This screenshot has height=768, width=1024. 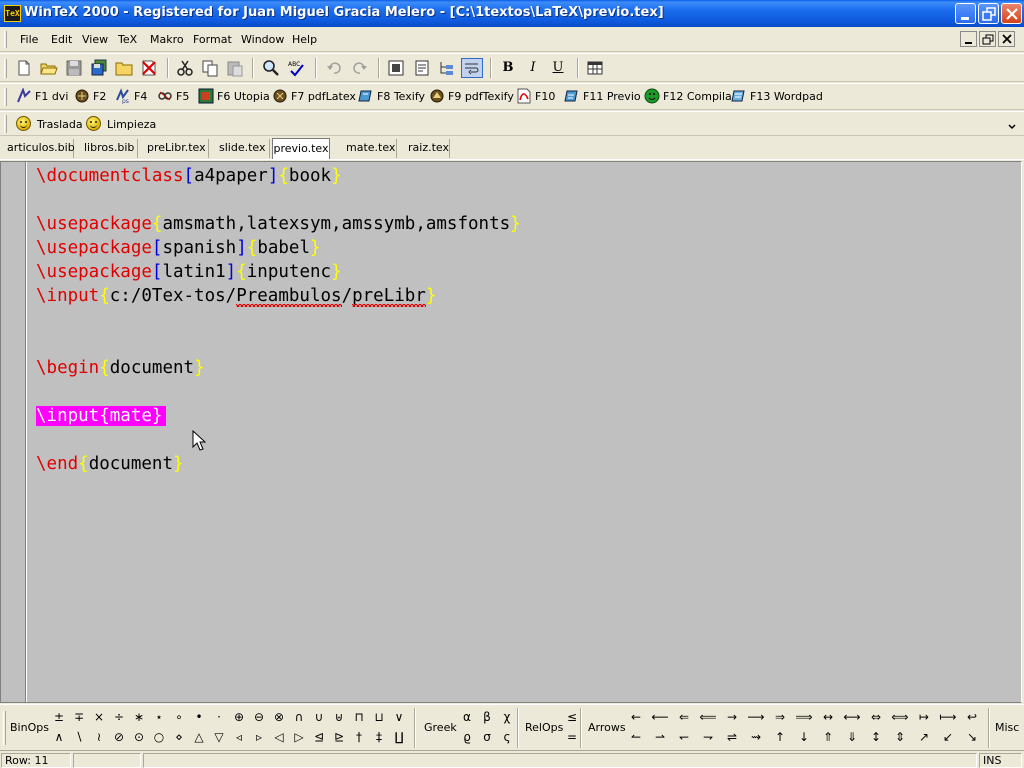 What do you see at coordinates (185, 68) in the screenshot?
I see `cut-button` at bounding box center [185, 68].